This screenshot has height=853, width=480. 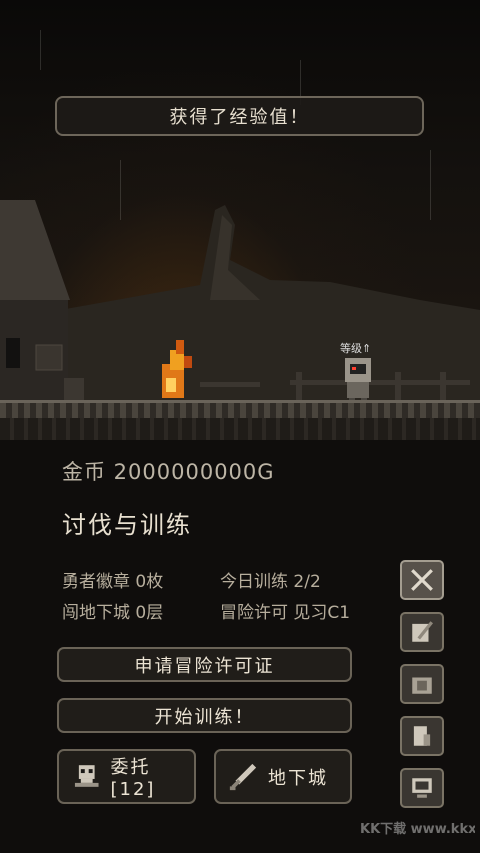 I want to click on skull-icon, so click(x=86, y=775).